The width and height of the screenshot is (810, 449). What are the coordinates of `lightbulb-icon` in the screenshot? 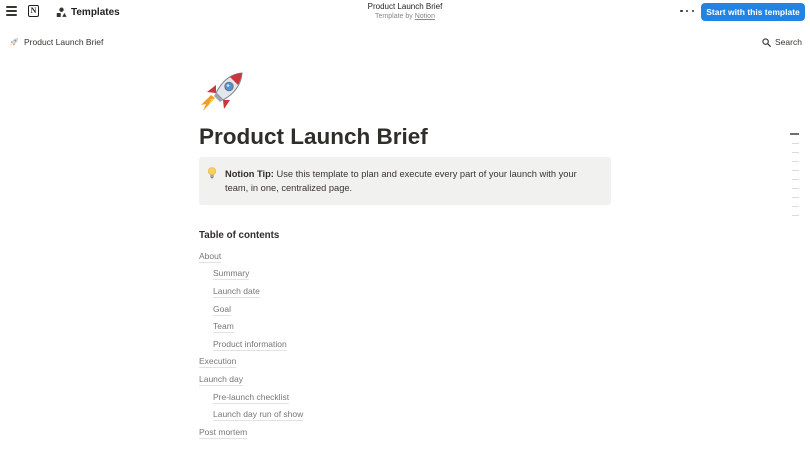 It's located at (212, 173).